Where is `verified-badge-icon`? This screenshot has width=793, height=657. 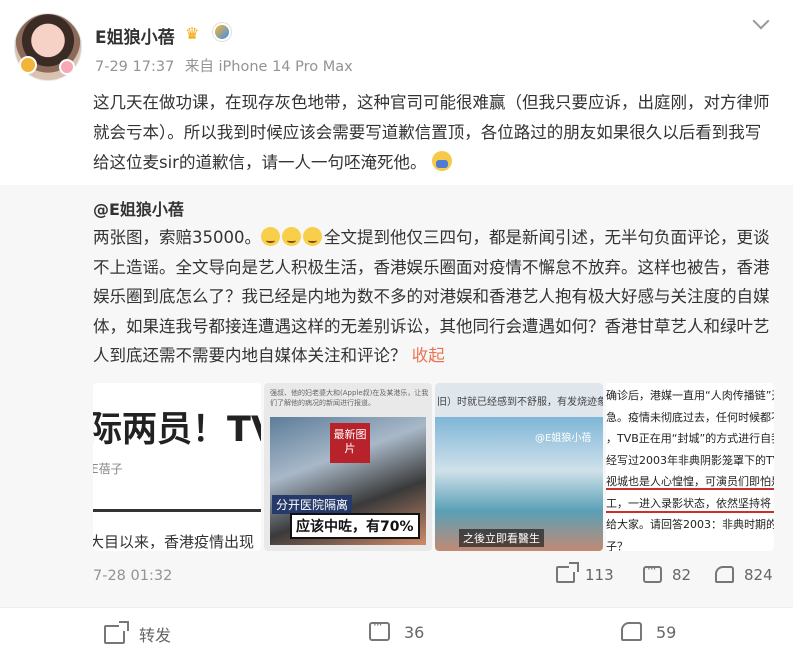 verified-badge-icon is located at coordinates (222, 32).